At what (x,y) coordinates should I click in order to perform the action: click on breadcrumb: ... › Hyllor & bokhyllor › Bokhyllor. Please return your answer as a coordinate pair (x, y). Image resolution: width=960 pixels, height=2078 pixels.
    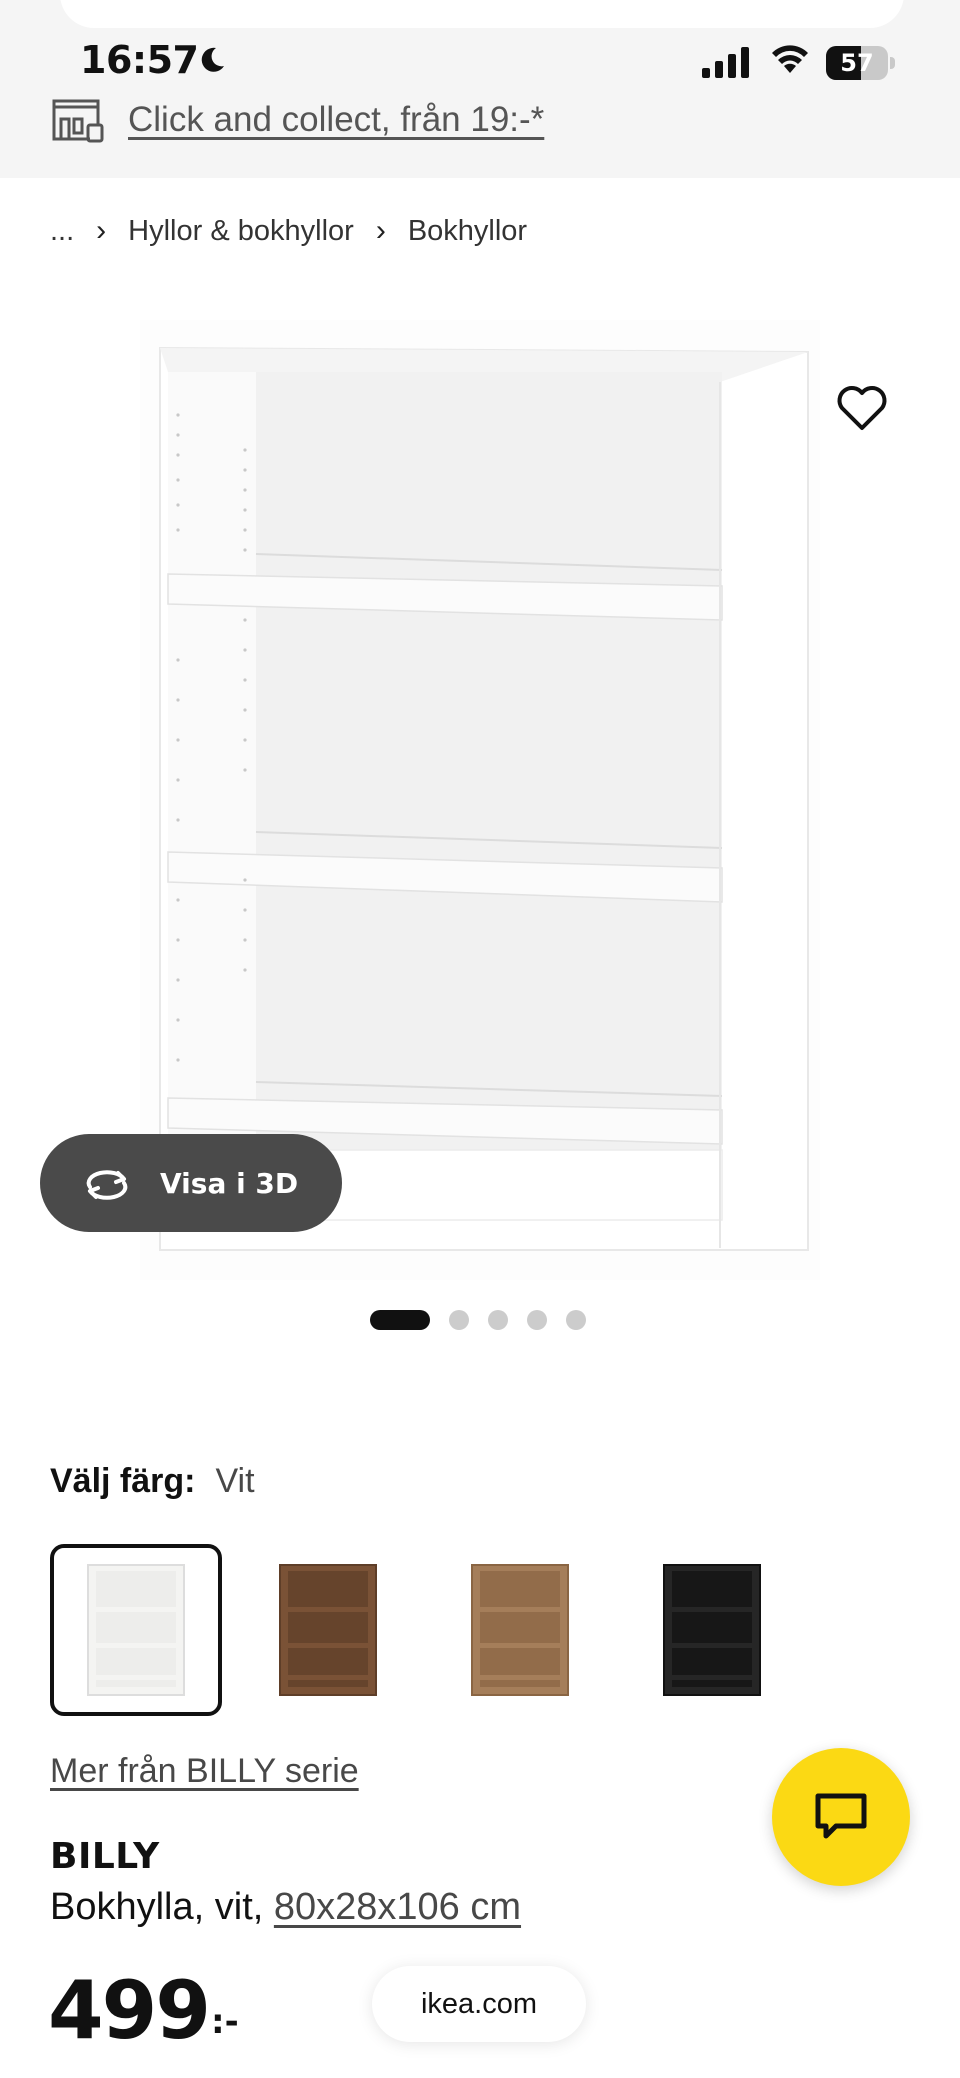
    Looking at the image, I should click on (288, 231).